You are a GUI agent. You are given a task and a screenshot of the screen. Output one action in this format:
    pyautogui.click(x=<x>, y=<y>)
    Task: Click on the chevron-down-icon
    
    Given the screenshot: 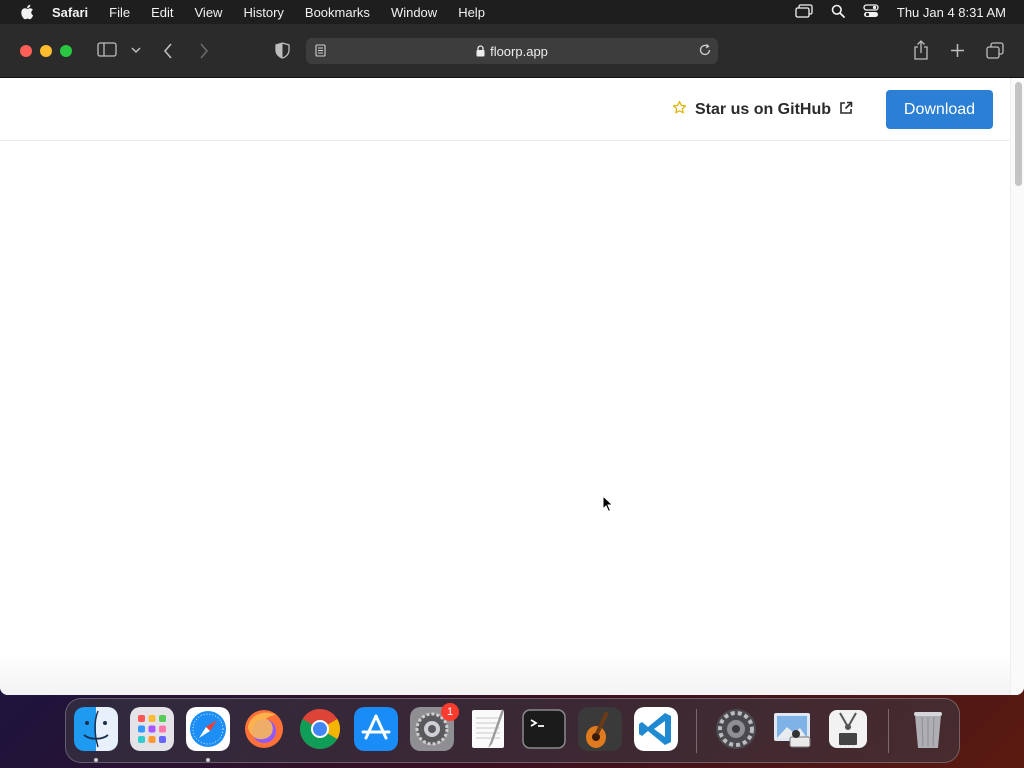 What is the action you would take?
    pyautogui.click(x=136, y=50)
    